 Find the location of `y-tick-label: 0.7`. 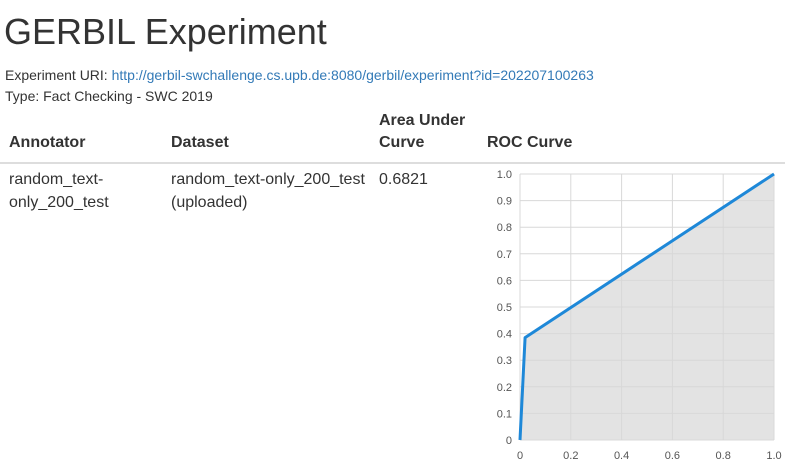

y-tick-label: 0.7 is located at coordinates (504, 255).